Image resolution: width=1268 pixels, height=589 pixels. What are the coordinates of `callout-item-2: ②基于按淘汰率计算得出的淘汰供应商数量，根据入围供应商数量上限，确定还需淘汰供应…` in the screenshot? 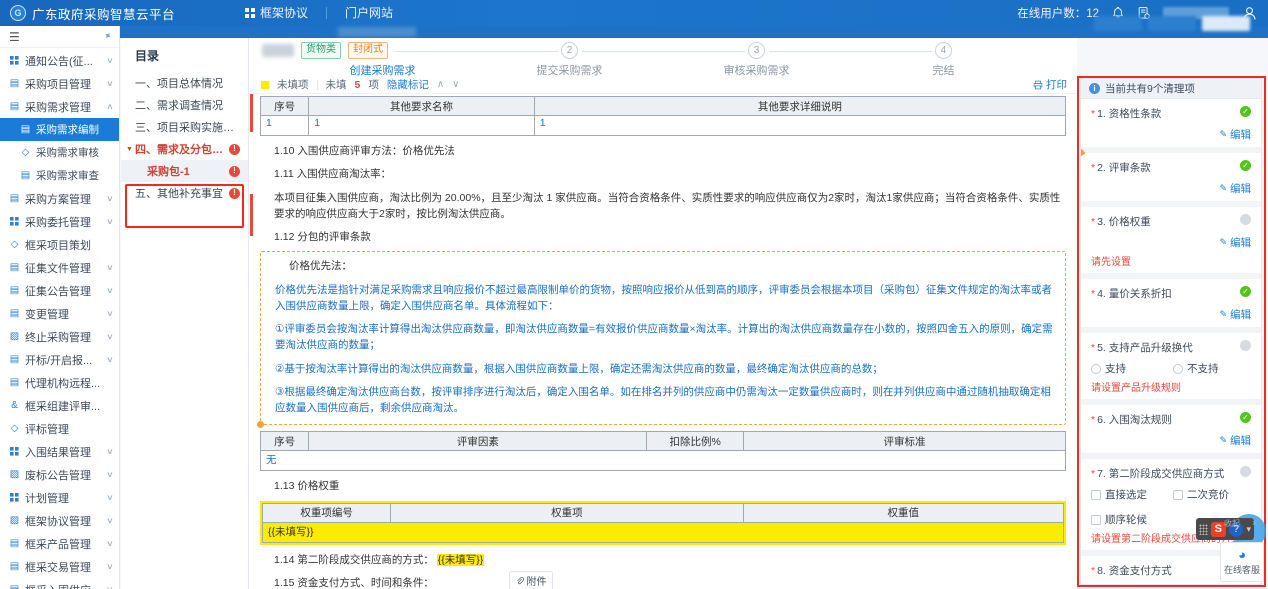 It's located at (579, 368).